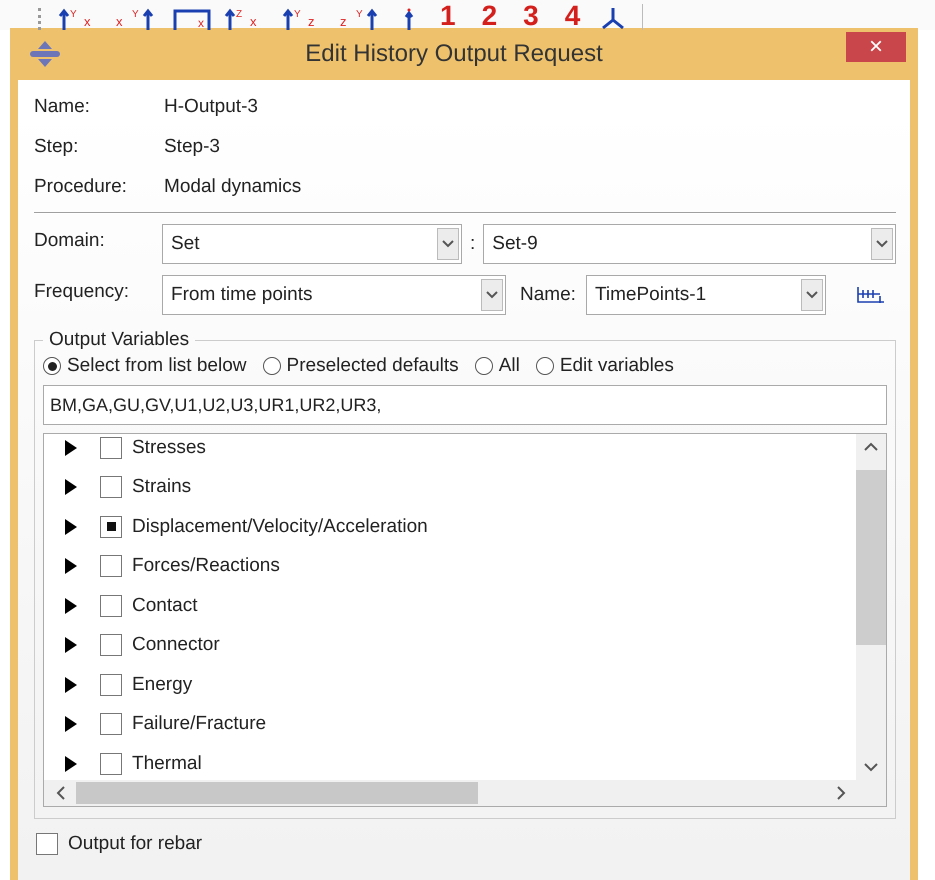 This screenshot has height=880, width=935. What do you see at coordinates (605, 366) in the screenshot?
I see `radio-option: Edit variables` at bounding box center [605, 366].